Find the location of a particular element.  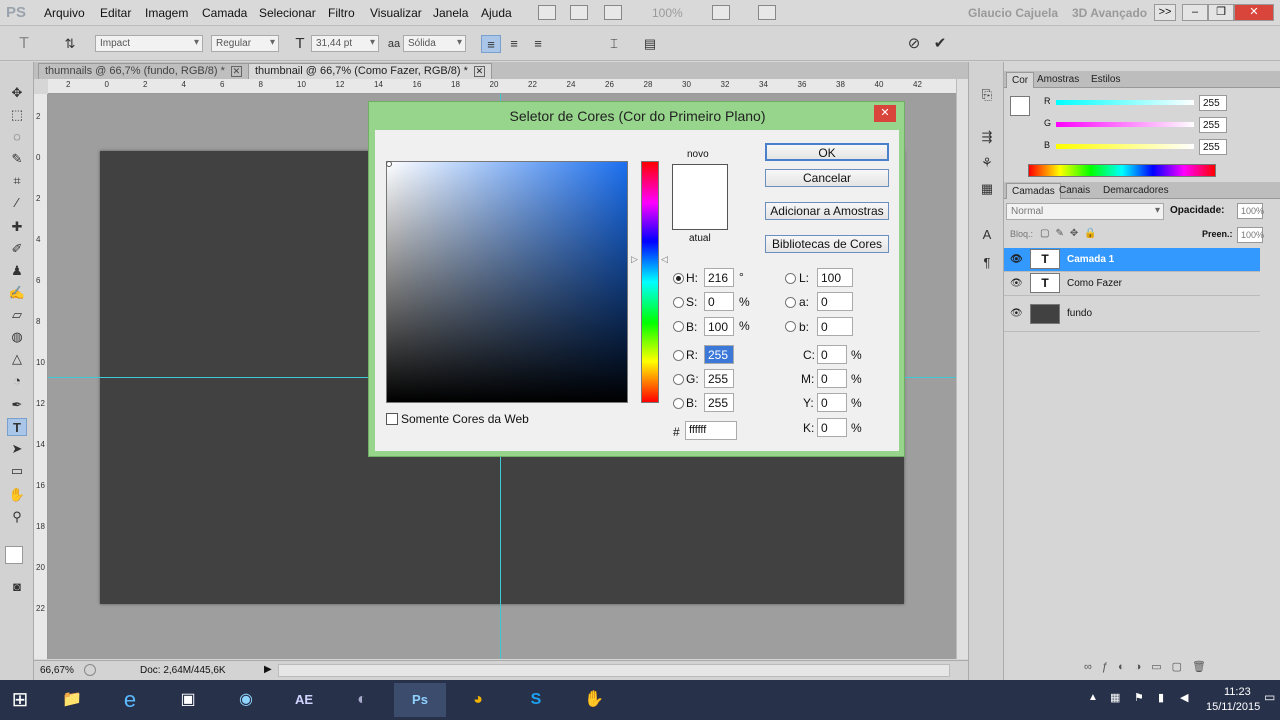

app-glove-icon: ✋ is located at coordinates (594, 700).